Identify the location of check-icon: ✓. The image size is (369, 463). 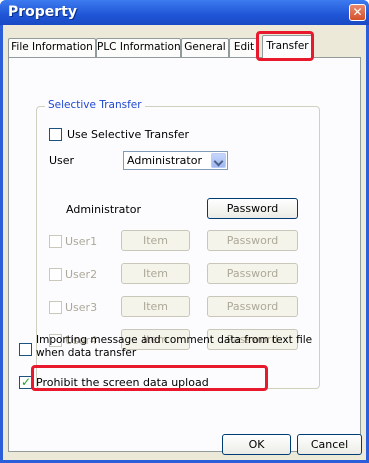
(26, 382).